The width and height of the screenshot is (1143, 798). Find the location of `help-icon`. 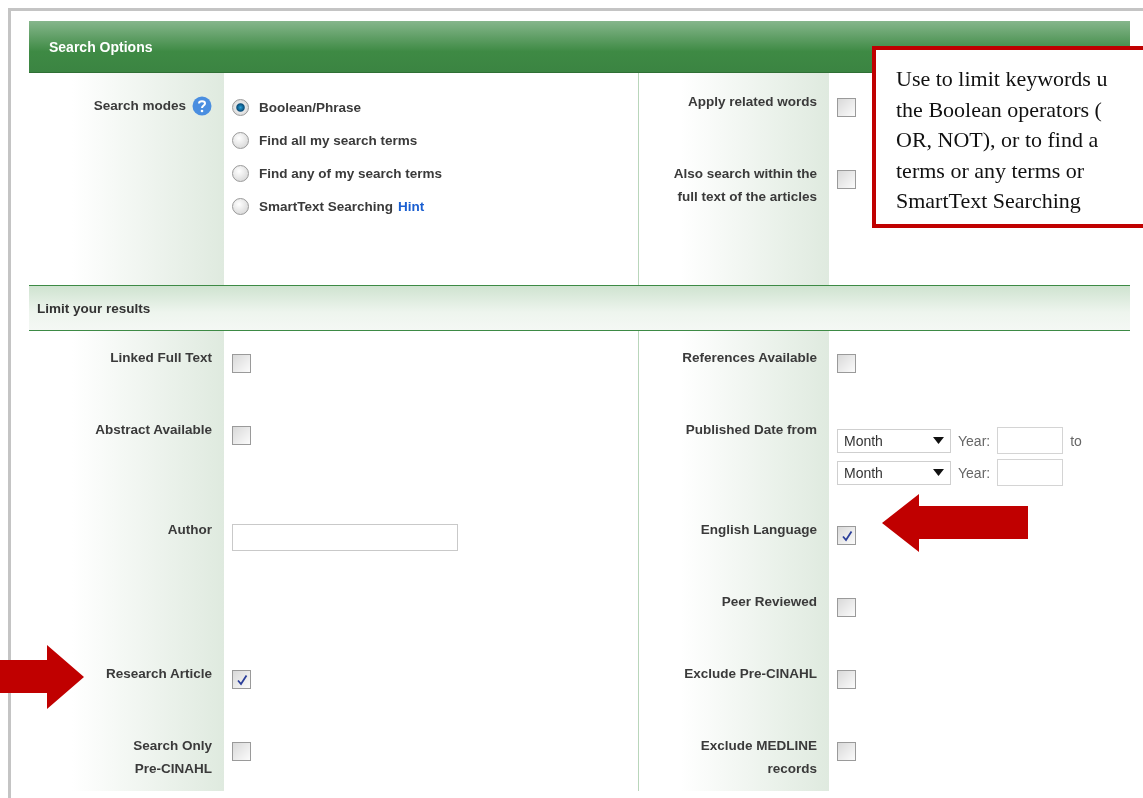

help-icon is located at coordinates (202, 106).